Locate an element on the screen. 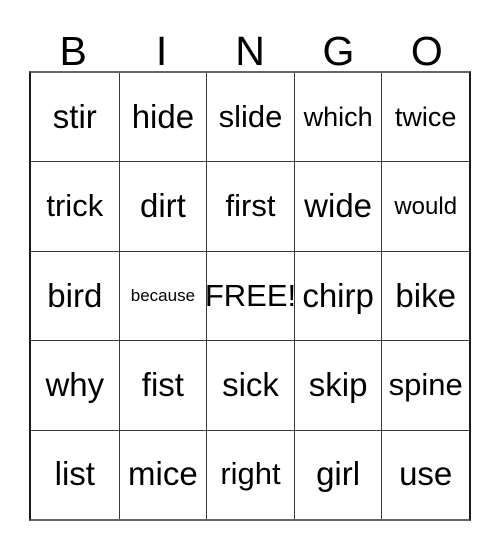  bingo-cell: why is located at coordinates (75, 385).